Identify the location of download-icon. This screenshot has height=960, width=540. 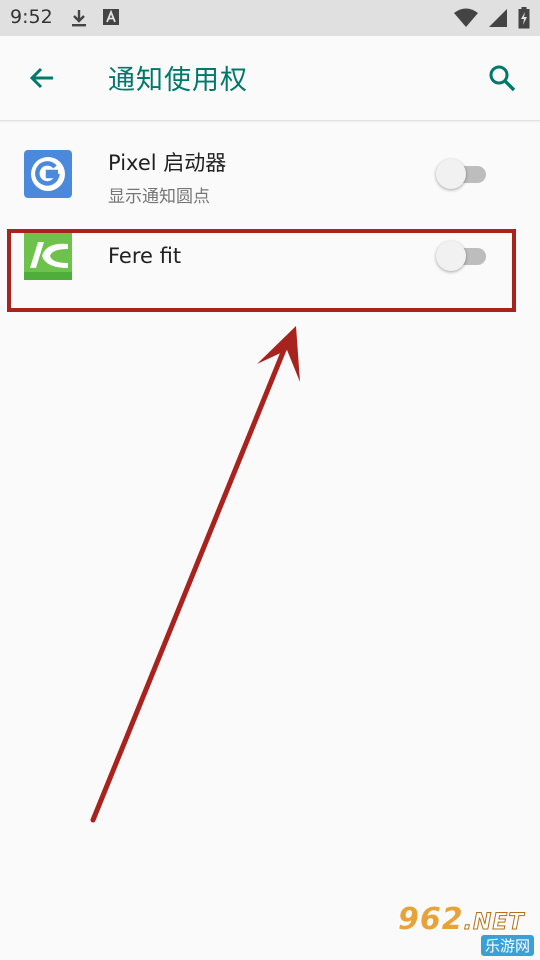
(79, 18).